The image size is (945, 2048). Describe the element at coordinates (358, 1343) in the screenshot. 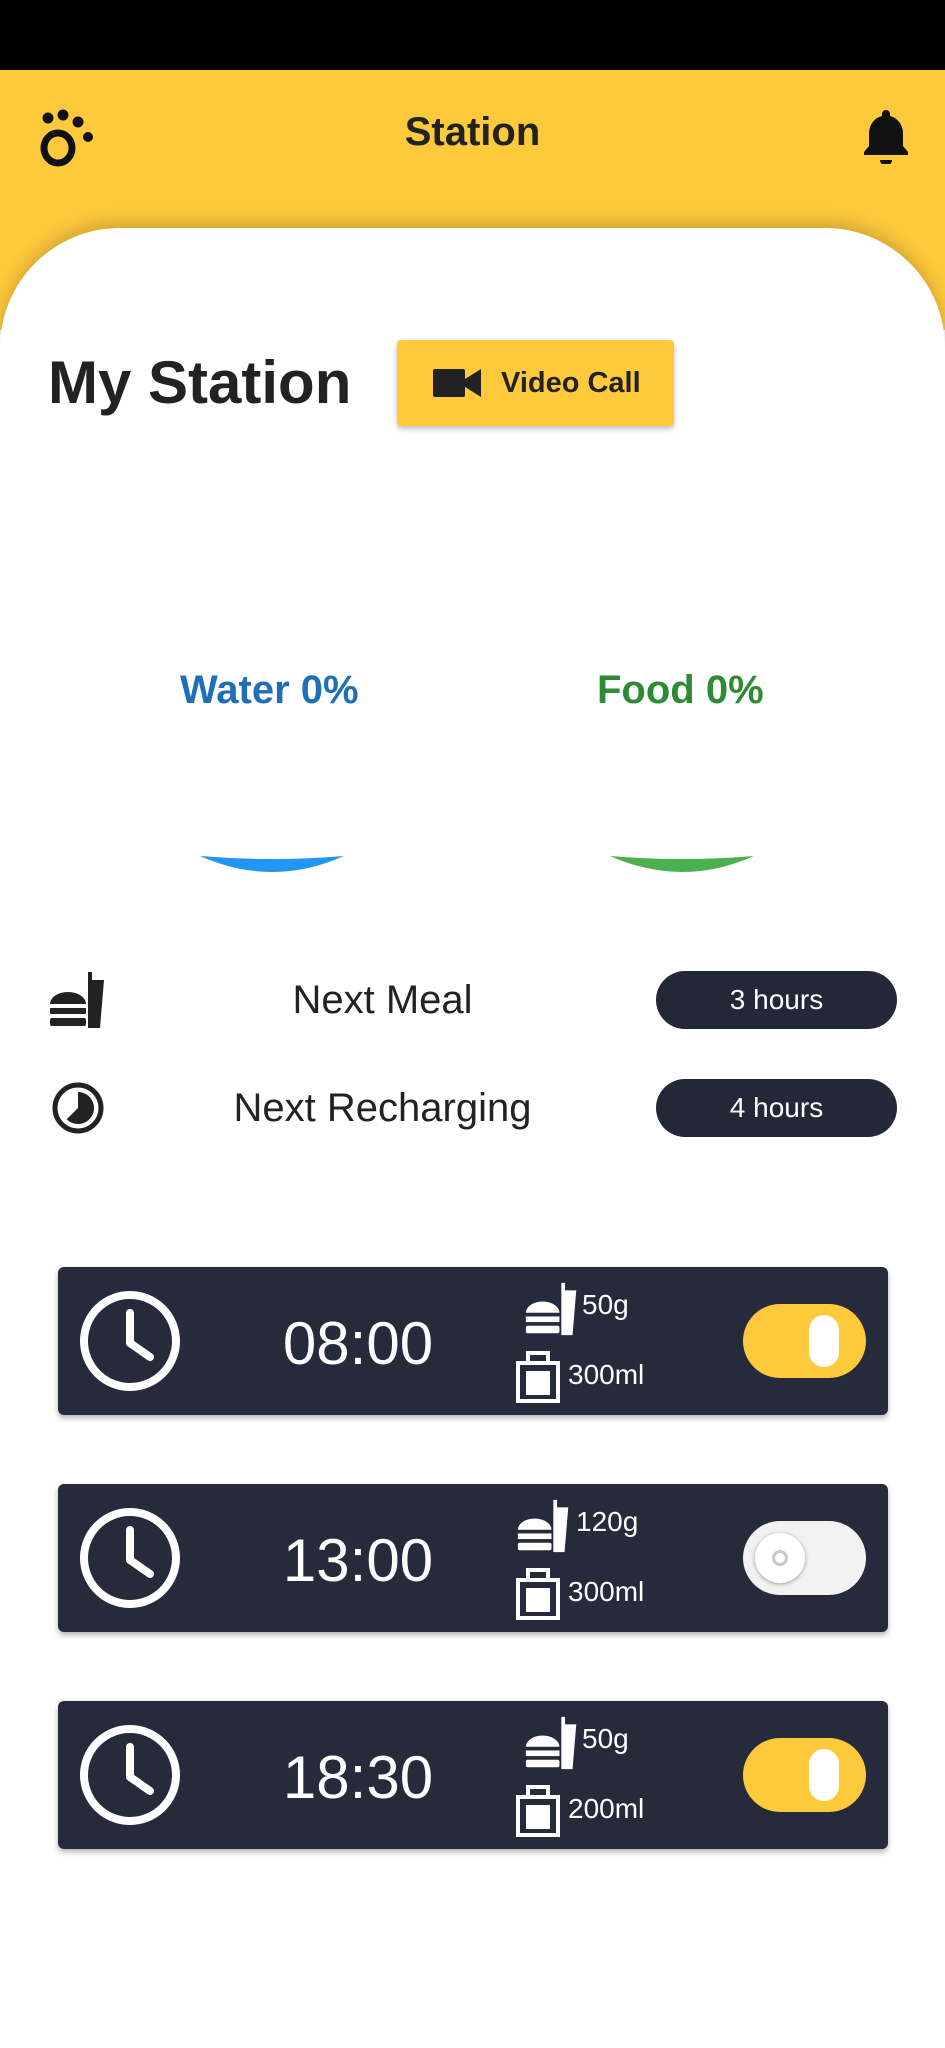

I see `schedule-time: 08:00` at that location.